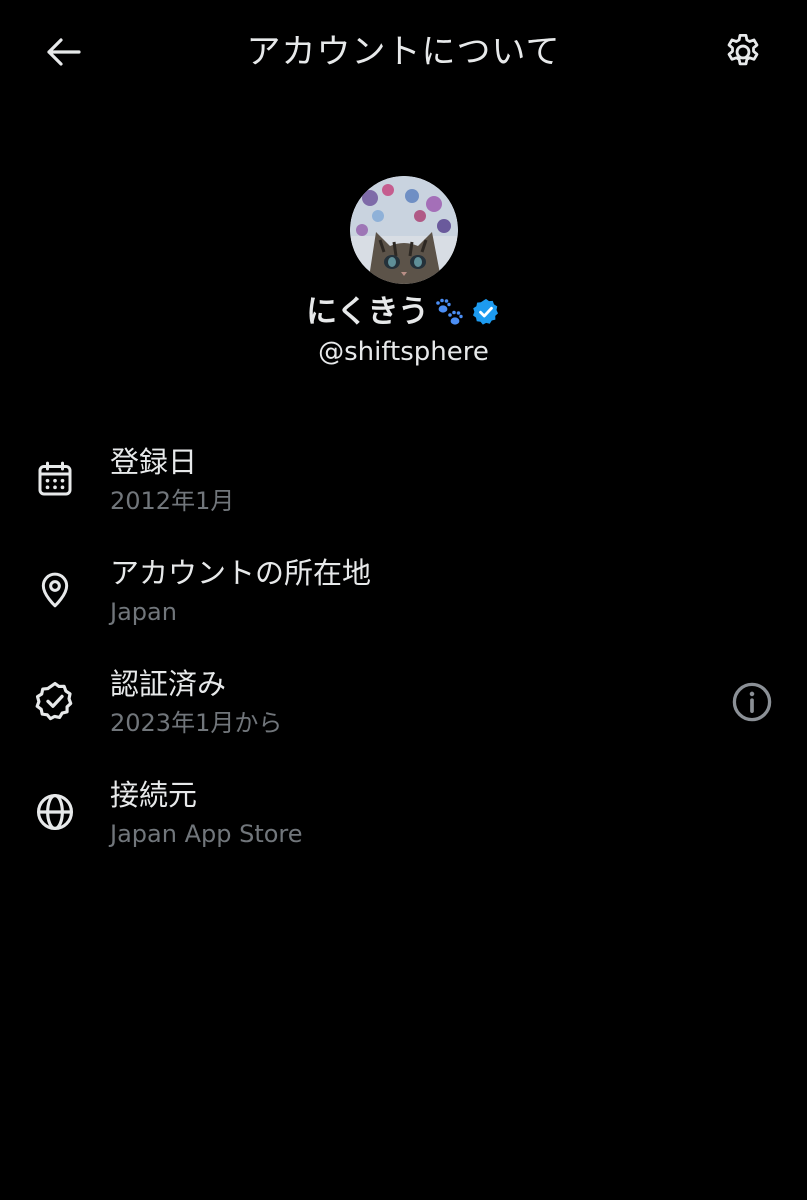 This screenshot has width=807, height=1200. I want to click on verified-outline-icon, so click(55, 701).